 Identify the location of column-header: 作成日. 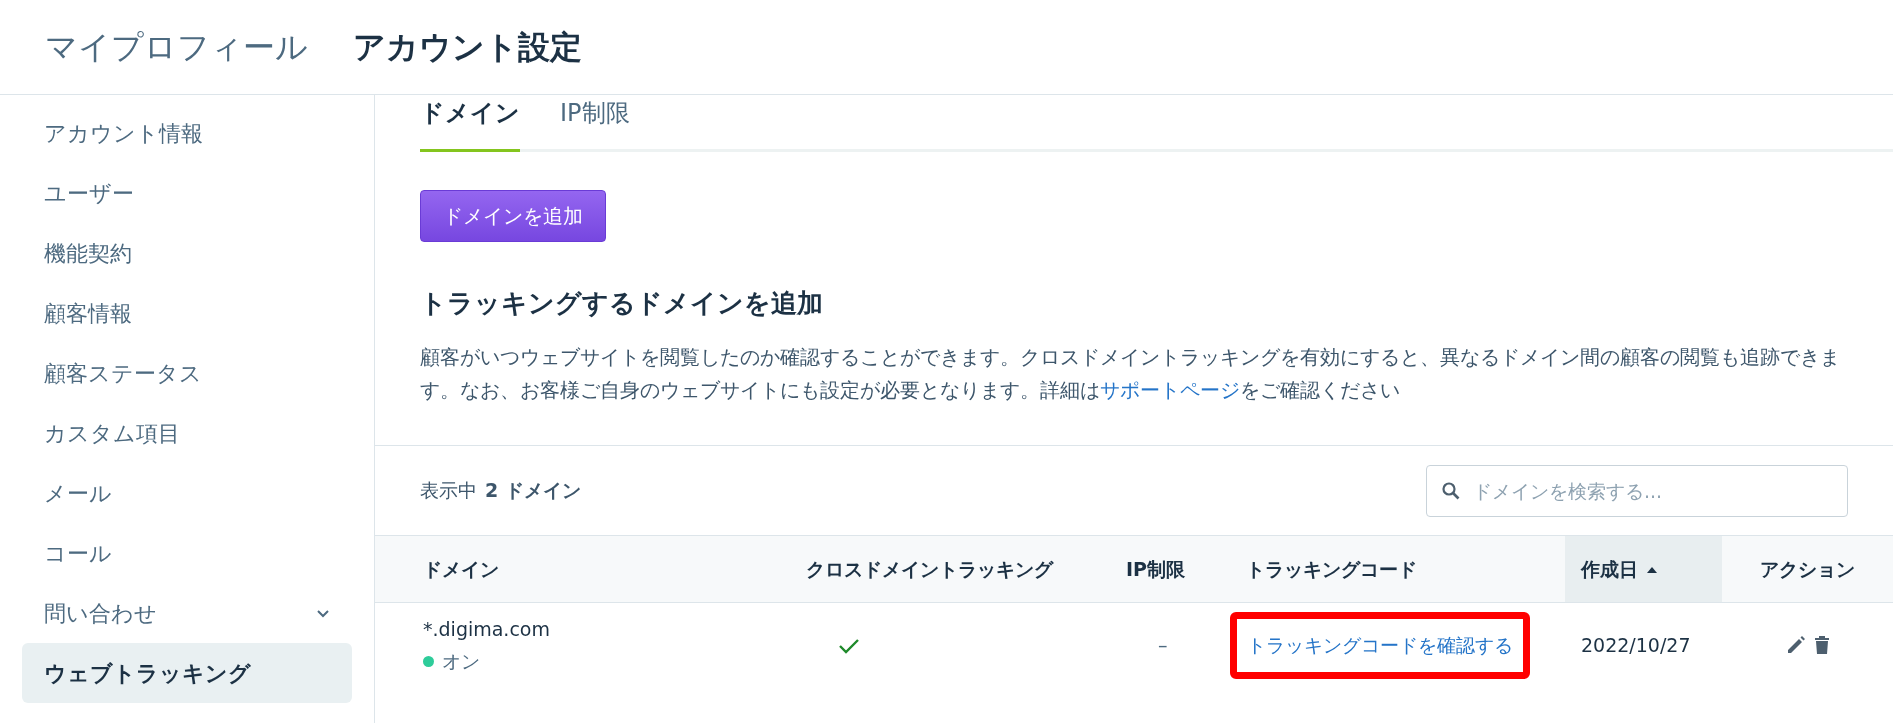
(1643, 569).